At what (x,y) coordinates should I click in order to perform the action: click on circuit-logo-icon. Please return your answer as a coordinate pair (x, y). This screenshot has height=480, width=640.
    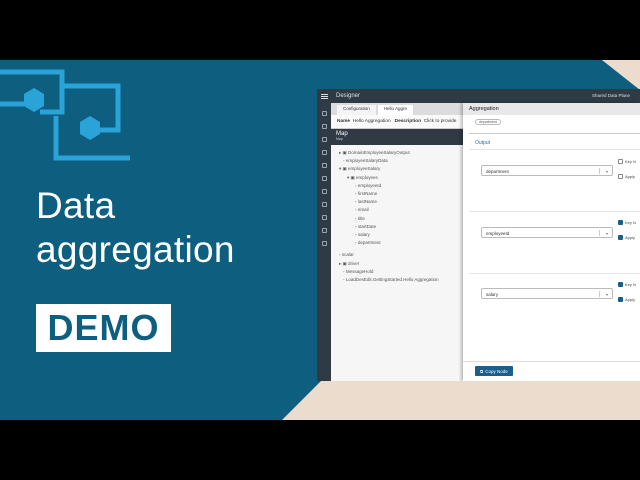
    Looking at the image, I should click on (65, 115).